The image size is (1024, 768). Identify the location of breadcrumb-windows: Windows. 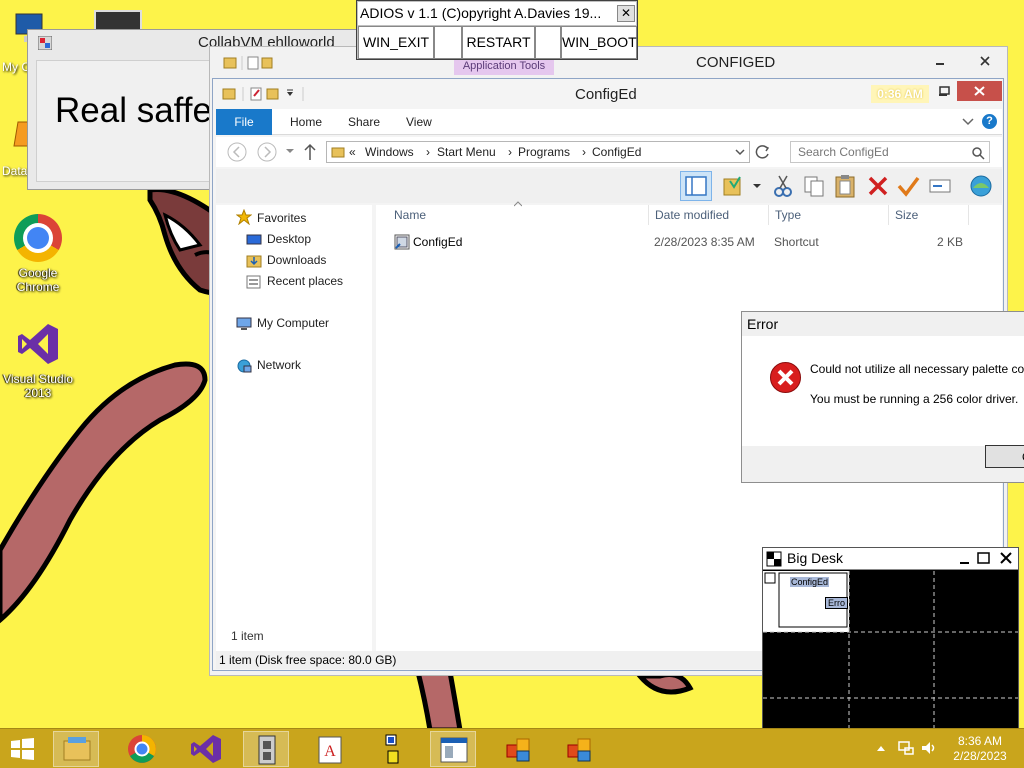
(389, 152).